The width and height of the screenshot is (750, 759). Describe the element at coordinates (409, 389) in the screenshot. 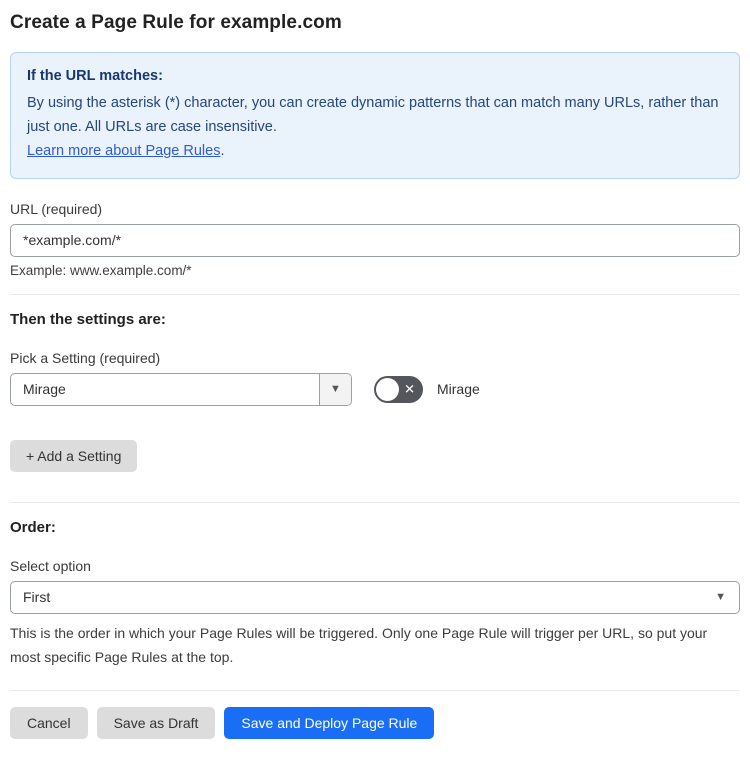

I see `toggle-off-x-icon: ✕` at that location.